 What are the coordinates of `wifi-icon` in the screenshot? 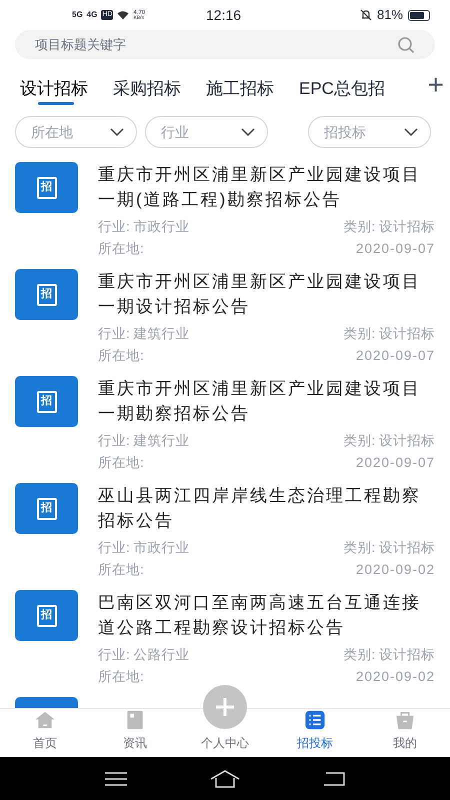 It's located at (123, 15).